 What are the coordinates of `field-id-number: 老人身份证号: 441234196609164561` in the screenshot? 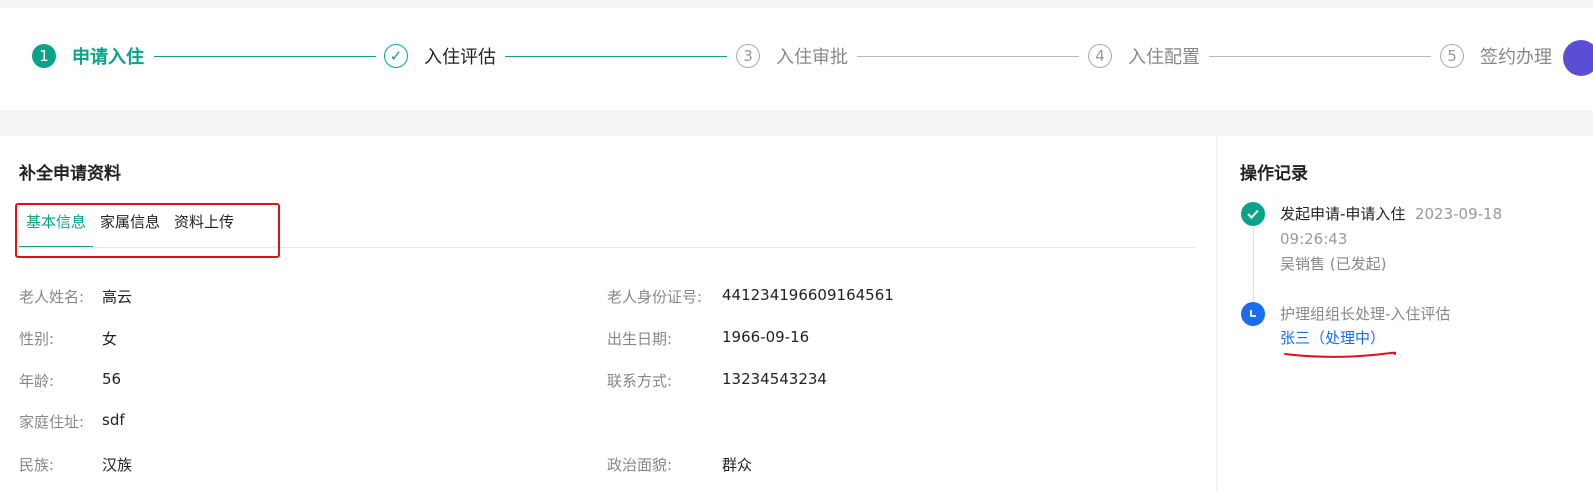 It's located at (750, 296).